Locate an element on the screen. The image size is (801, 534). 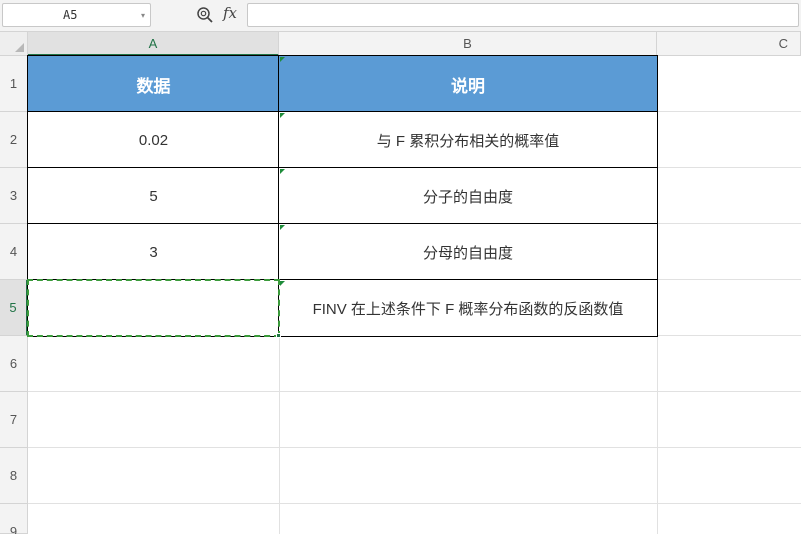
row-header-8: 8 is located at coordinates (14, 476).